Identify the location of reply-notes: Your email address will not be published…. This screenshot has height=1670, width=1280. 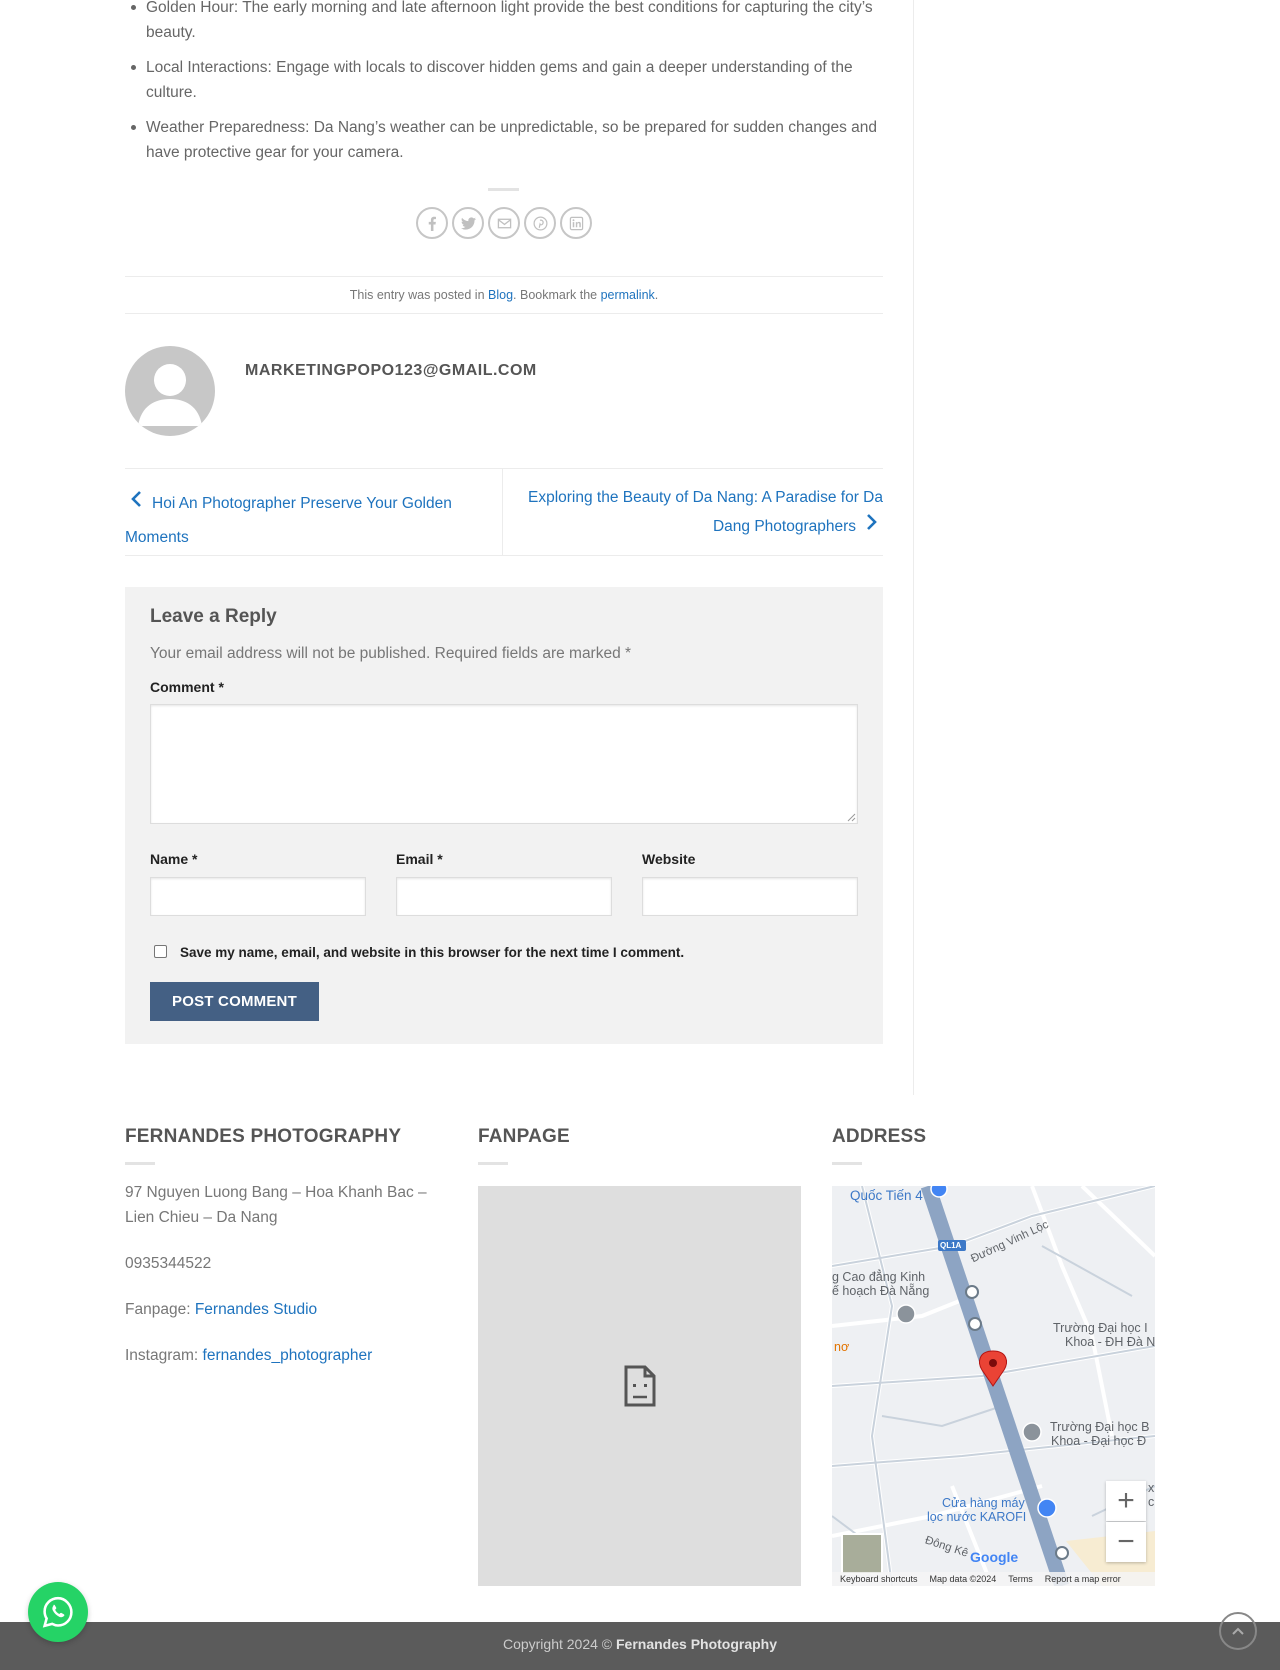
(391, 653).